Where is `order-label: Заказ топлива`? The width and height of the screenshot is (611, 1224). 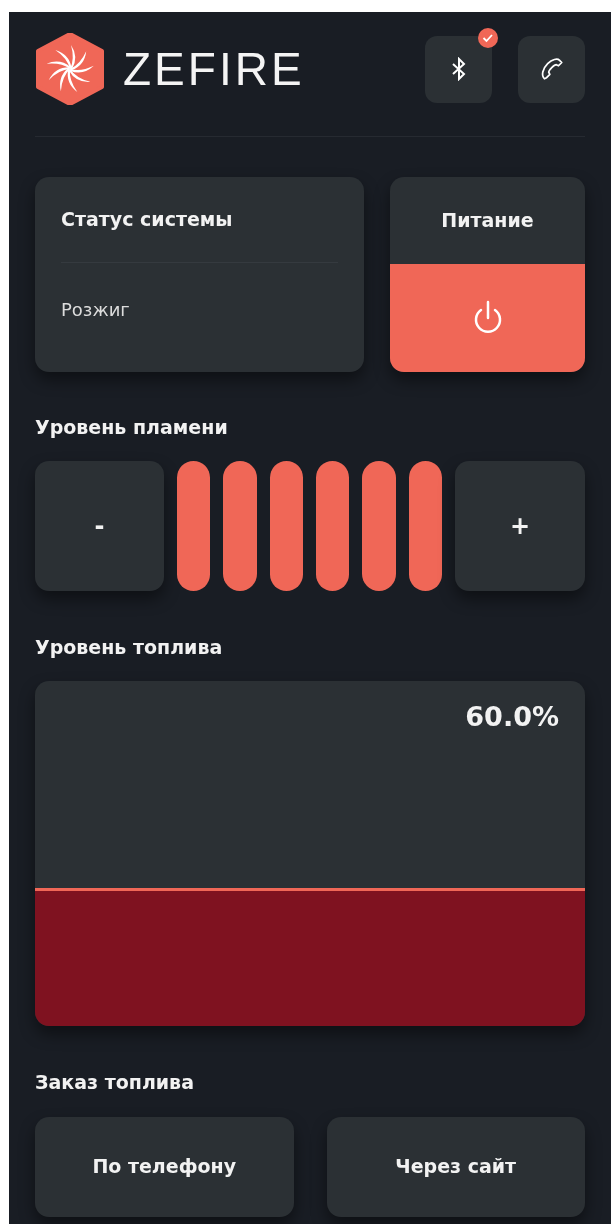 order-label: Заказ топлива is located at coordinates (115, 1082).